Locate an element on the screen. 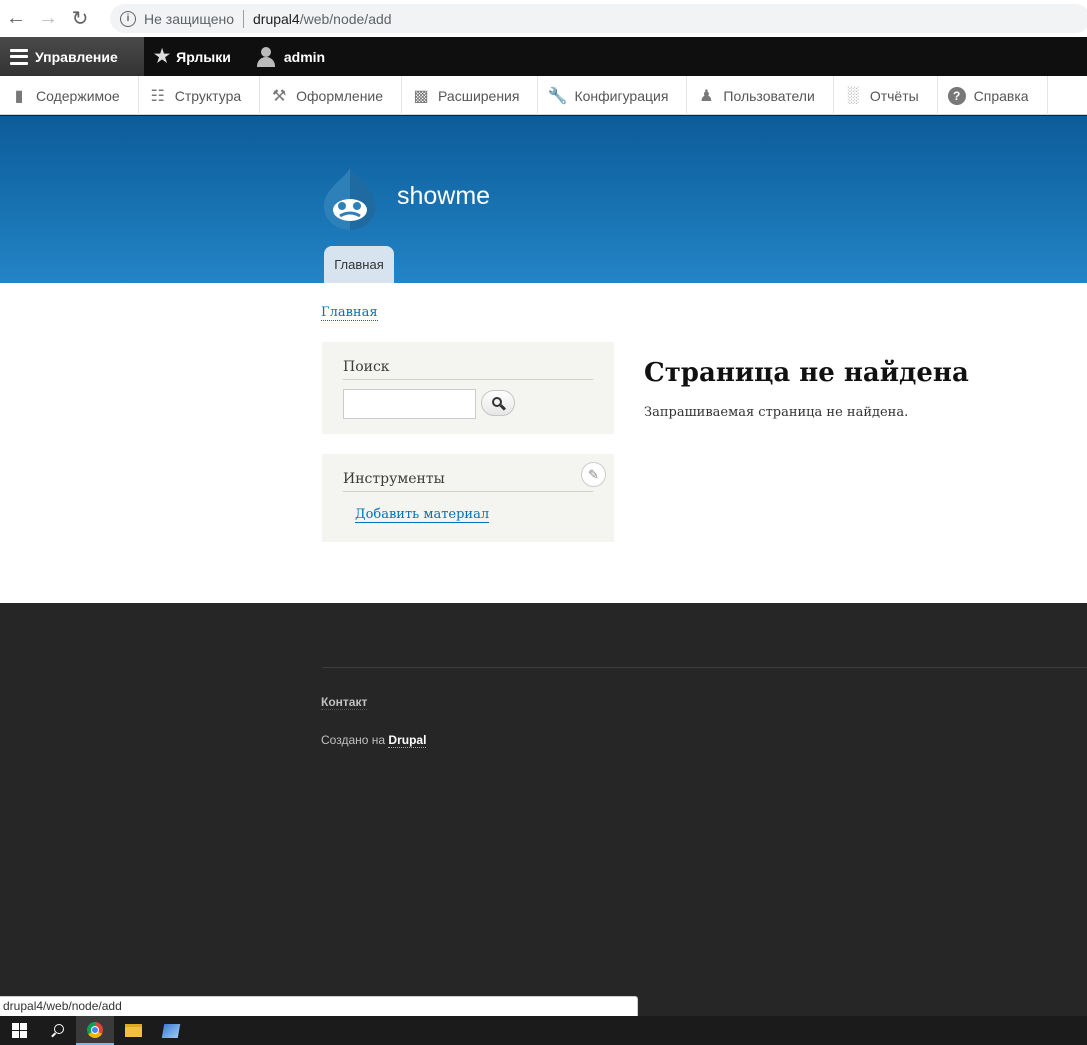  url-path: /web/node/add is located at coordinates (345, 18).